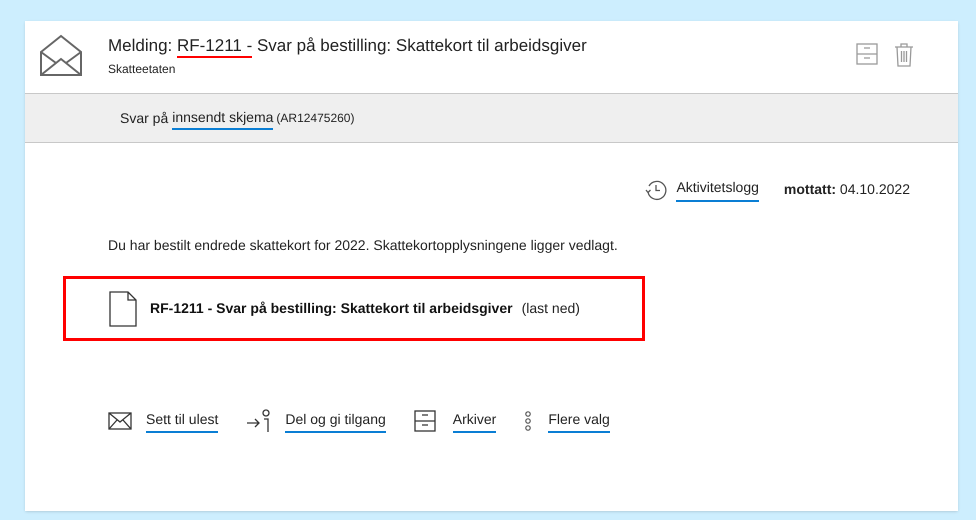 The height and width of the screenshot is (520, 976). What do you see at coordinates (144, 118) in the screenshot?
I see `reply-label: Svar på` at bounding box center [144, 118].